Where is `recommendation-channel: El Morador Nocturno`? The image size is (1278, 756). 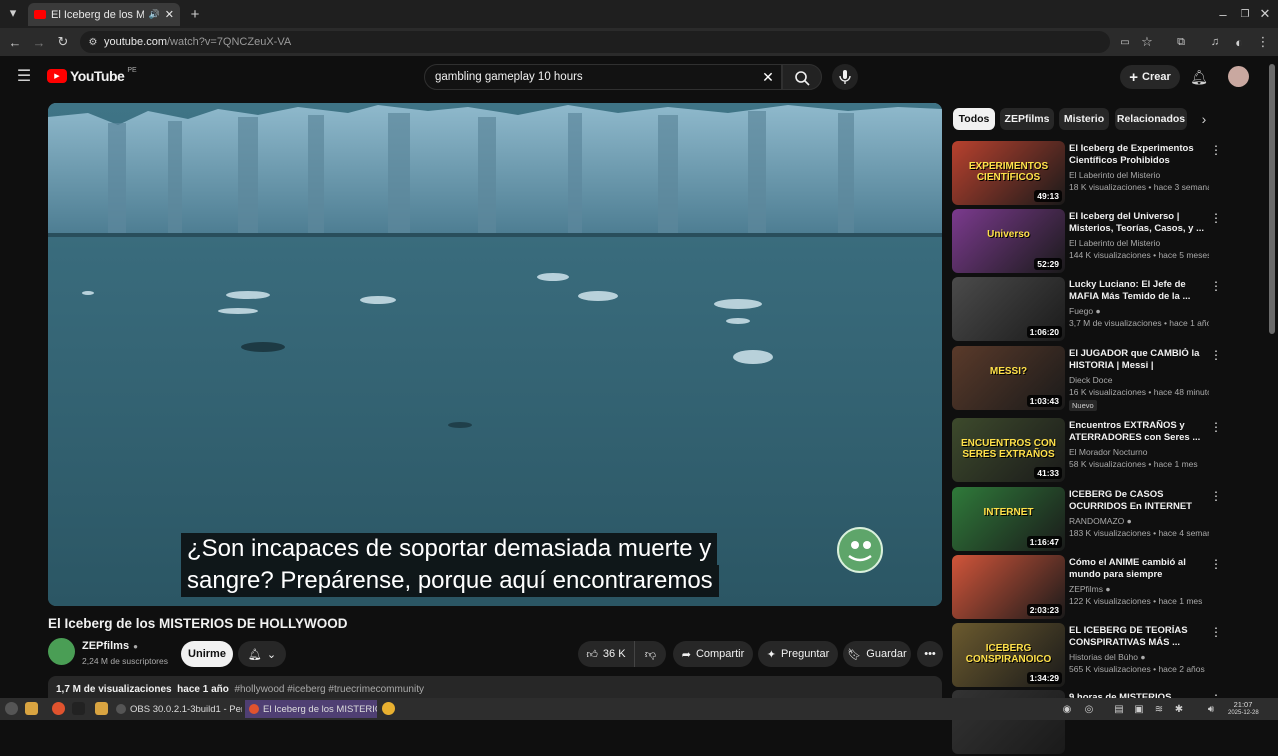
recommendation-channel: El Morador Nocturno is located at coordinates (1139, 452).